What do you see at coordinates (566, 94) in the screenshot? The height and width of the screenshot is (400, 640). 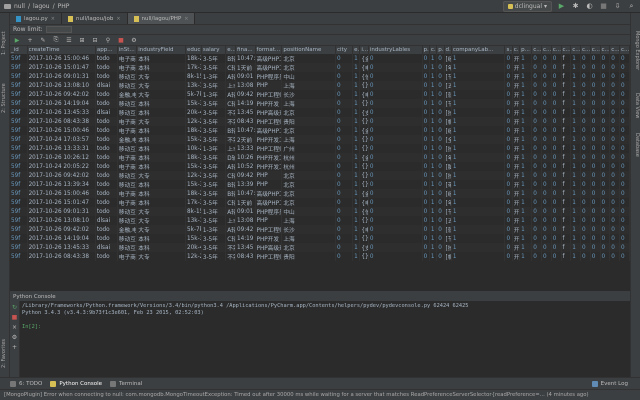 I see `table-cell: f` at bounding box center [566, 94].